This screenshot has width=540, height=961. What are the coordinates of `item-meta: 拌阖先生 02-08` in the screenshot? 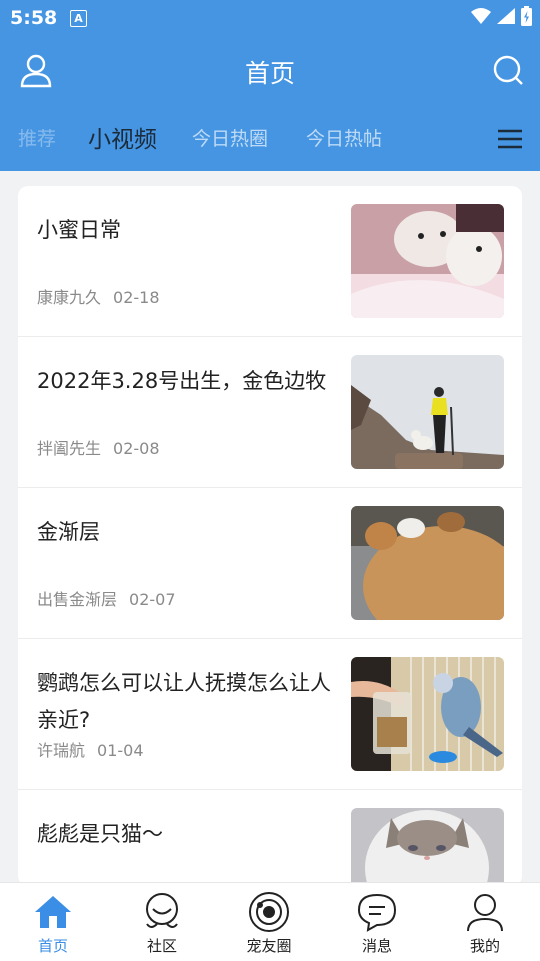 It's located at (98, 447).